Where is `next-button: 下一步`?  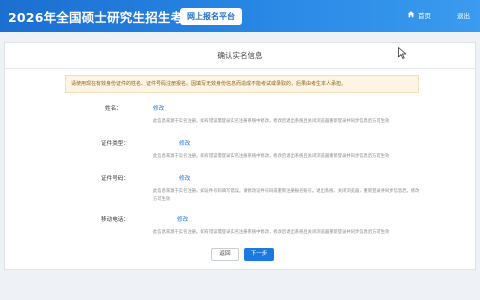 next-button: 下一步 is located at coordinates (259, 254).